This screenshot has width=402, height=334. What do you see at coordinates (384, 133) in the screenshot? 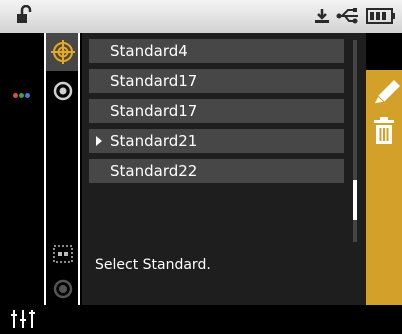
I see `trash-icon` at bounding box center [384, 133].